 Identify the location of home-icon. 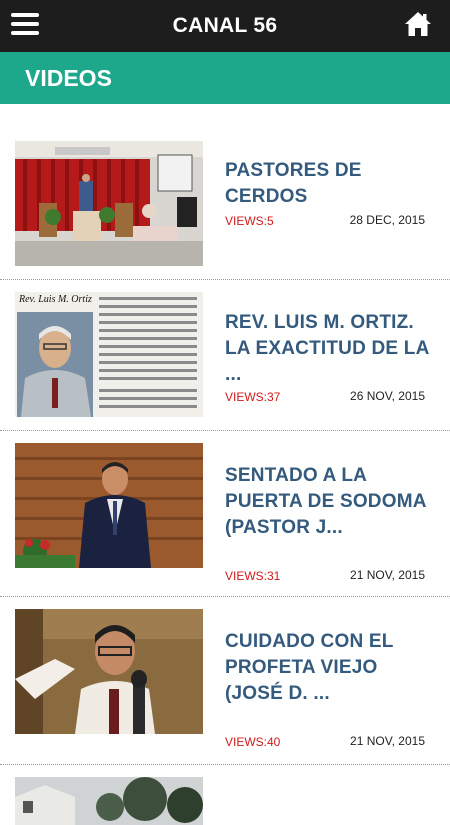
(418, 24).